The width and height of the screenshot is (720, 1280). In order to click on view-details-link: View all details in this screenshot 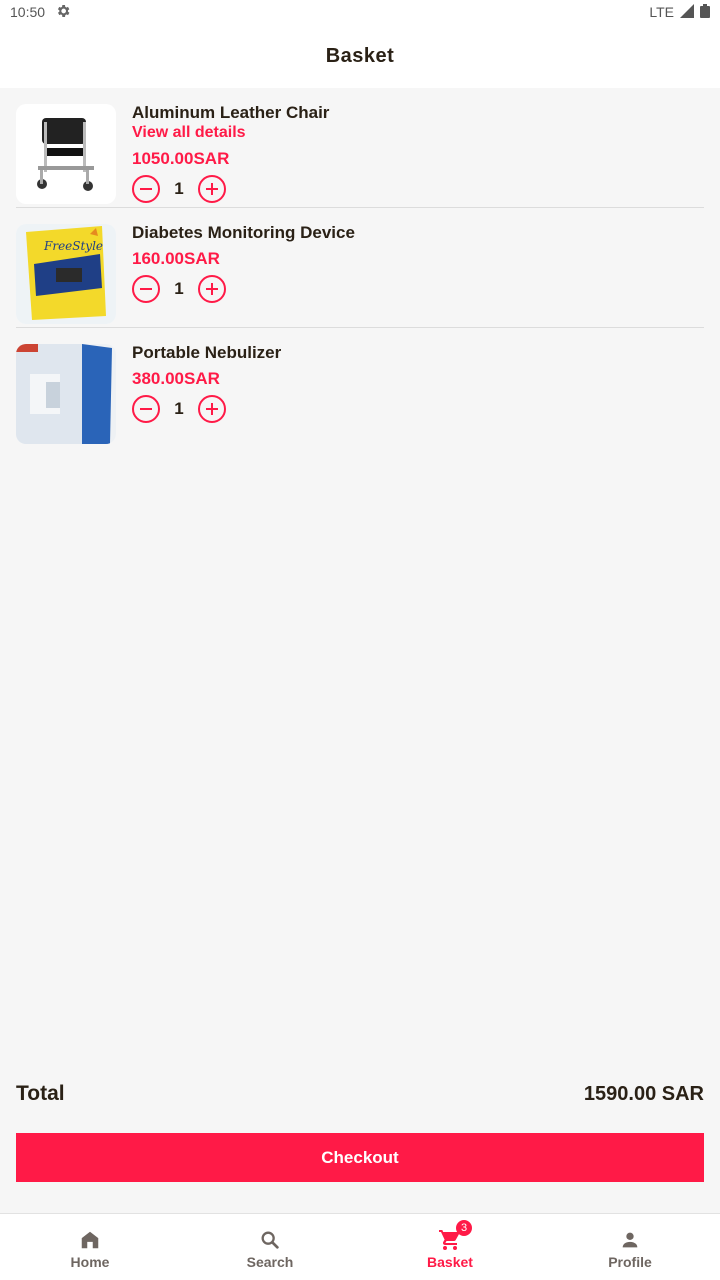, I will do `click(230, 133)`.